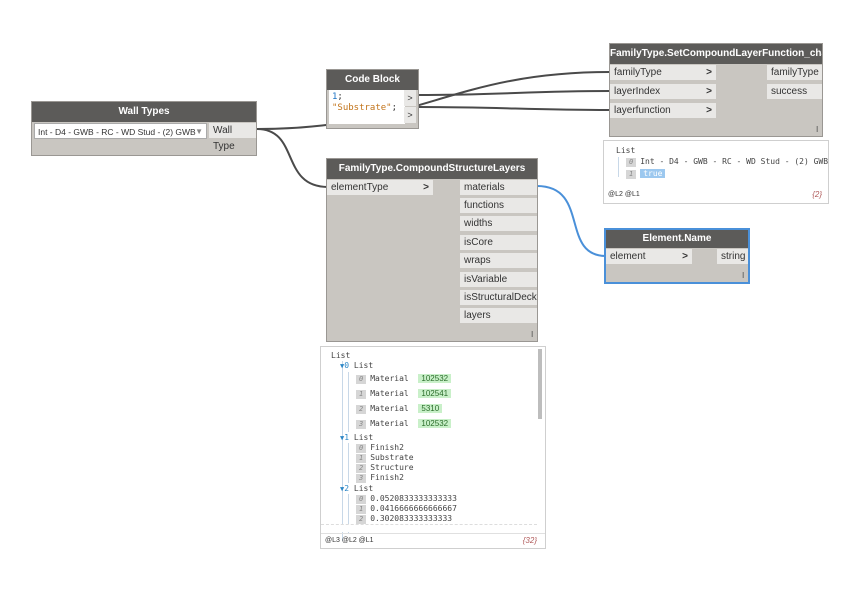  I want to click on code-editor: 1; "Substrate";, so click(367, 107).